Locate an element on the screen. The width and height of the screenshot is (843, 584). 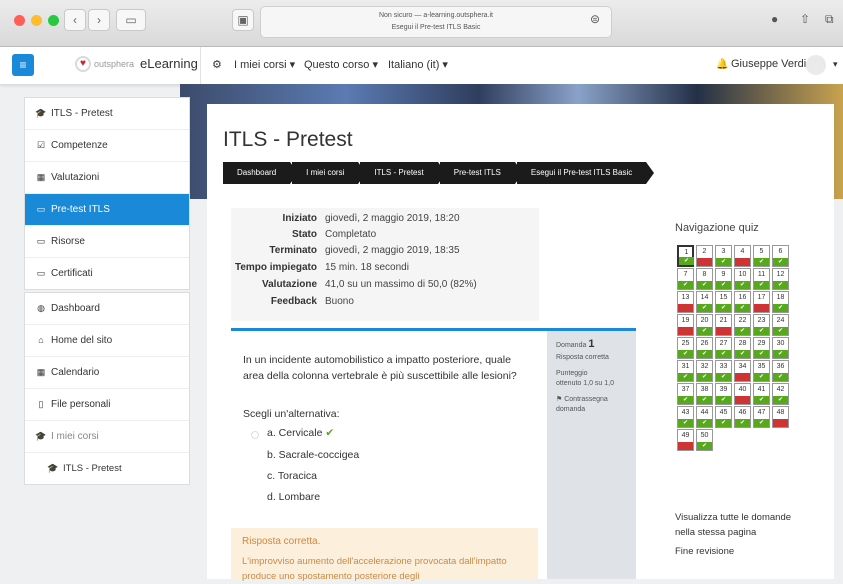
menu-language: Italiano (it) ▾ is located at coordinates (418, 64).